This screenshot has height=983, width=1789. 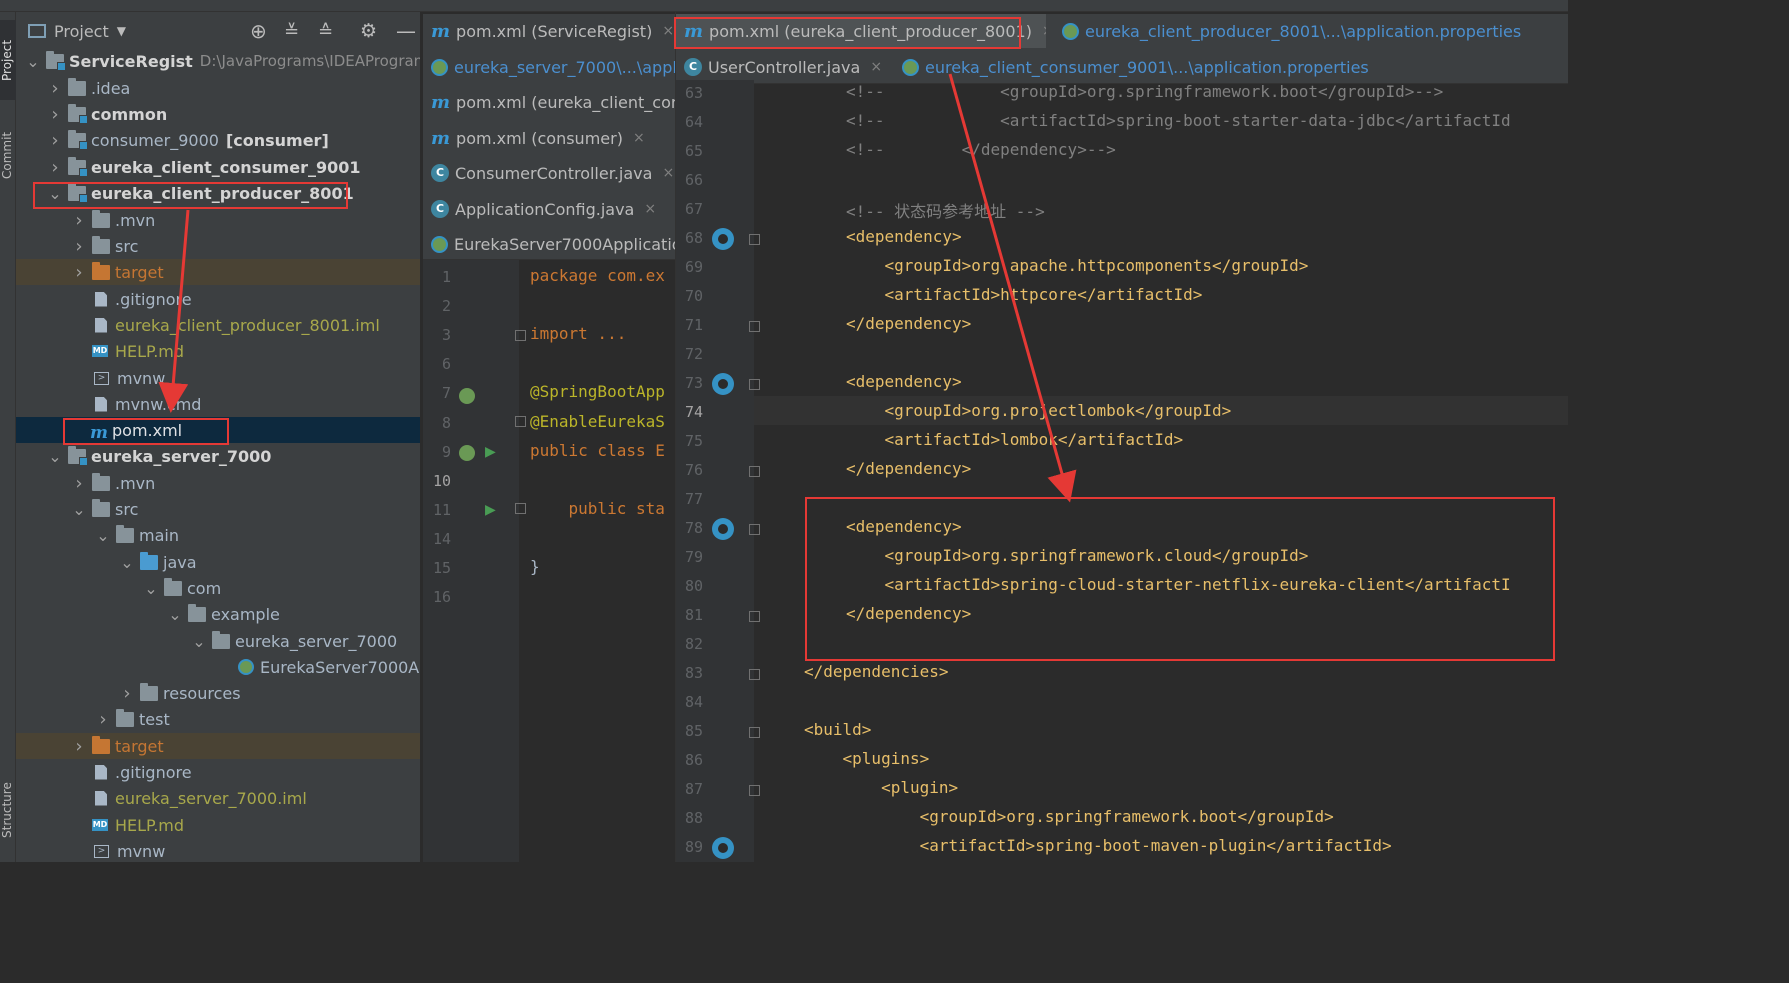 I want to click on annotation-arrow-tree, so click(x=174, y=311).